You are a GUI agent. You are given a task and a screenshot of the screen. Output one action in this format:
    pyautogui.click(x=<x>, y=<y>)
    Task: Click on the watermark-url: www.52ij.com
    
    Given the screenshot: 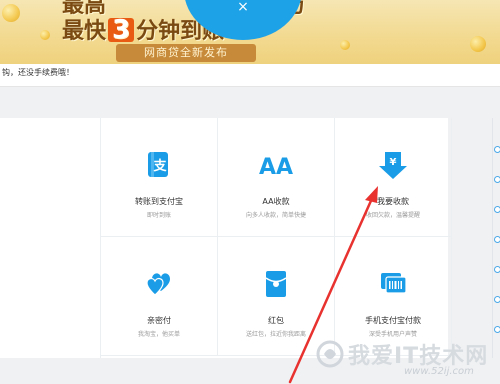 What is the action you would take?
    pyautogui.click(x=439, y=371)
    